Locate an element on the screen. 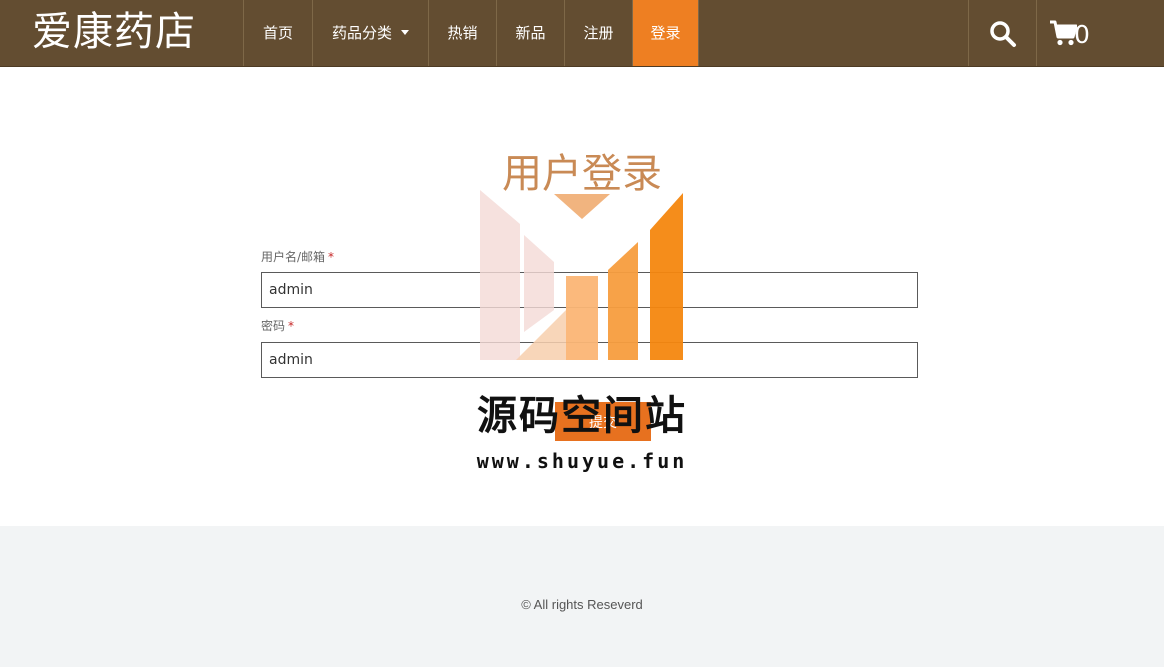 This screenshot has height=667, width=1164. nav-categories-dropdown: 药品分类 is located at coordinates (370, 33).